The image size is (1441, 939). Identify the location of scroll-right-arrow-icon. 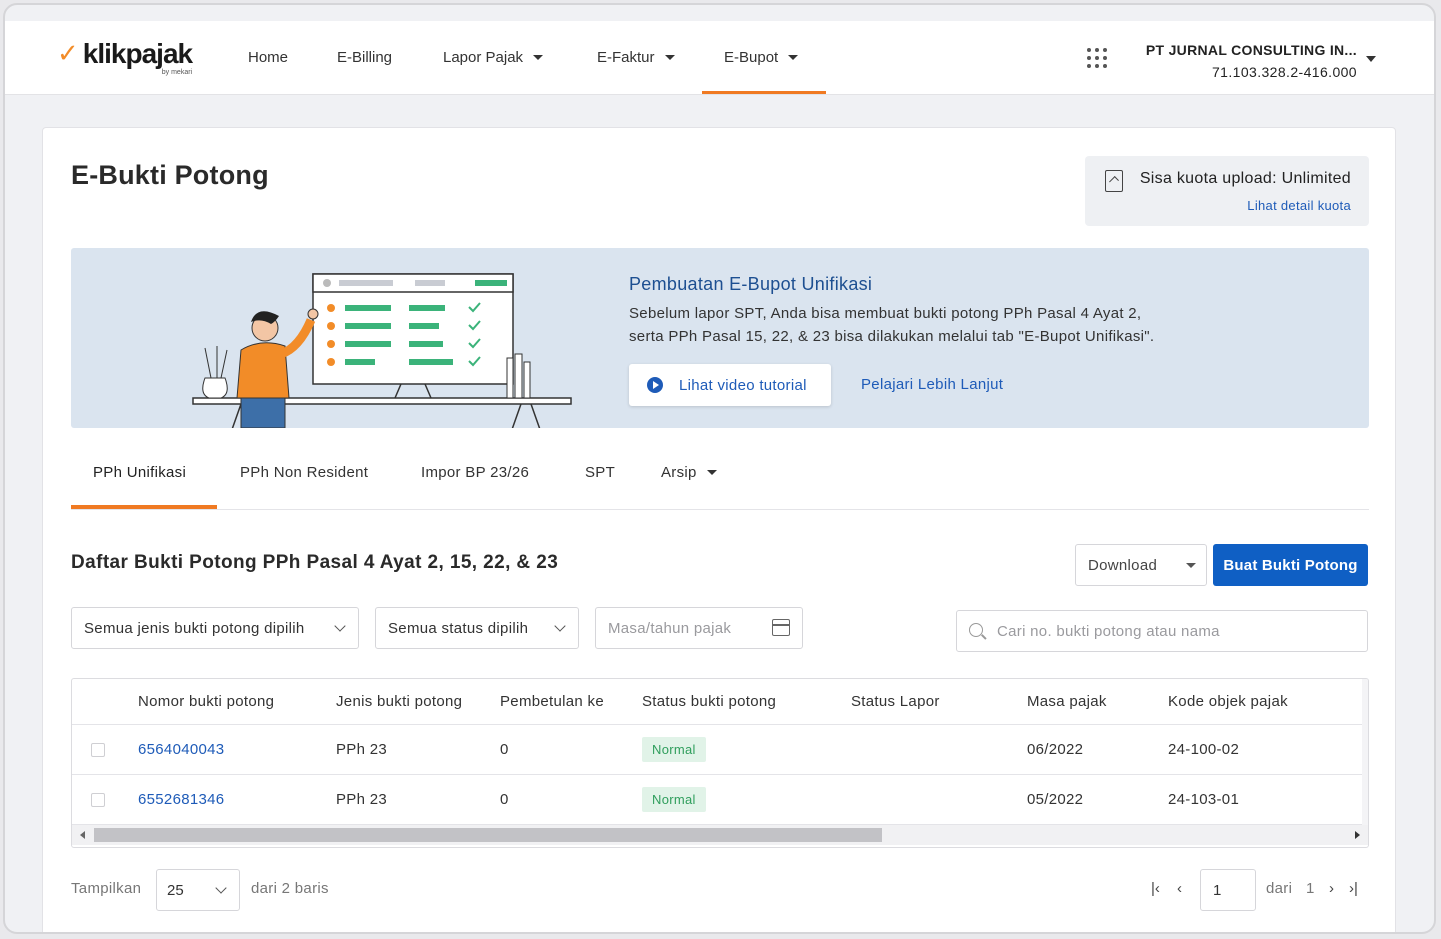
(1357, 835).